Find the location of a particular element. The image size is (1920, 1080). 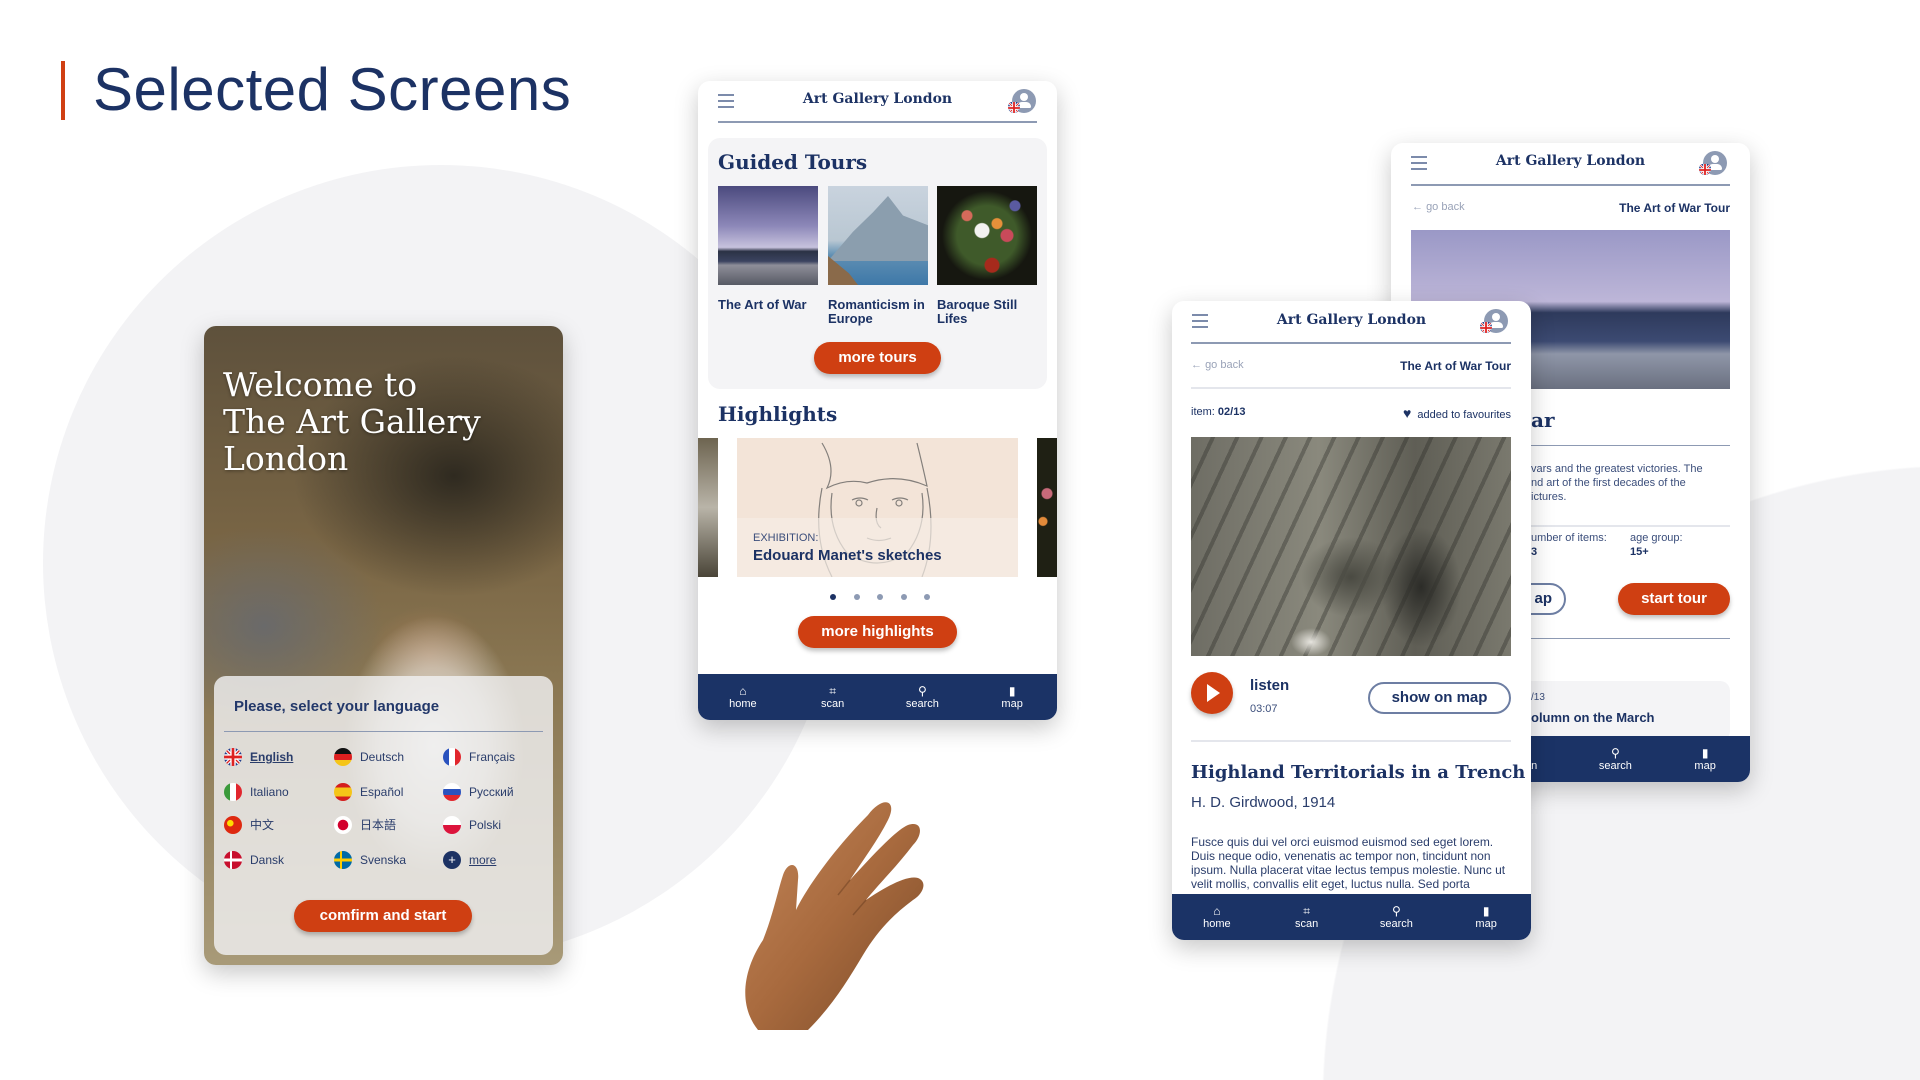

language-option-de: Deutsch is located at coordinates (382, 757).